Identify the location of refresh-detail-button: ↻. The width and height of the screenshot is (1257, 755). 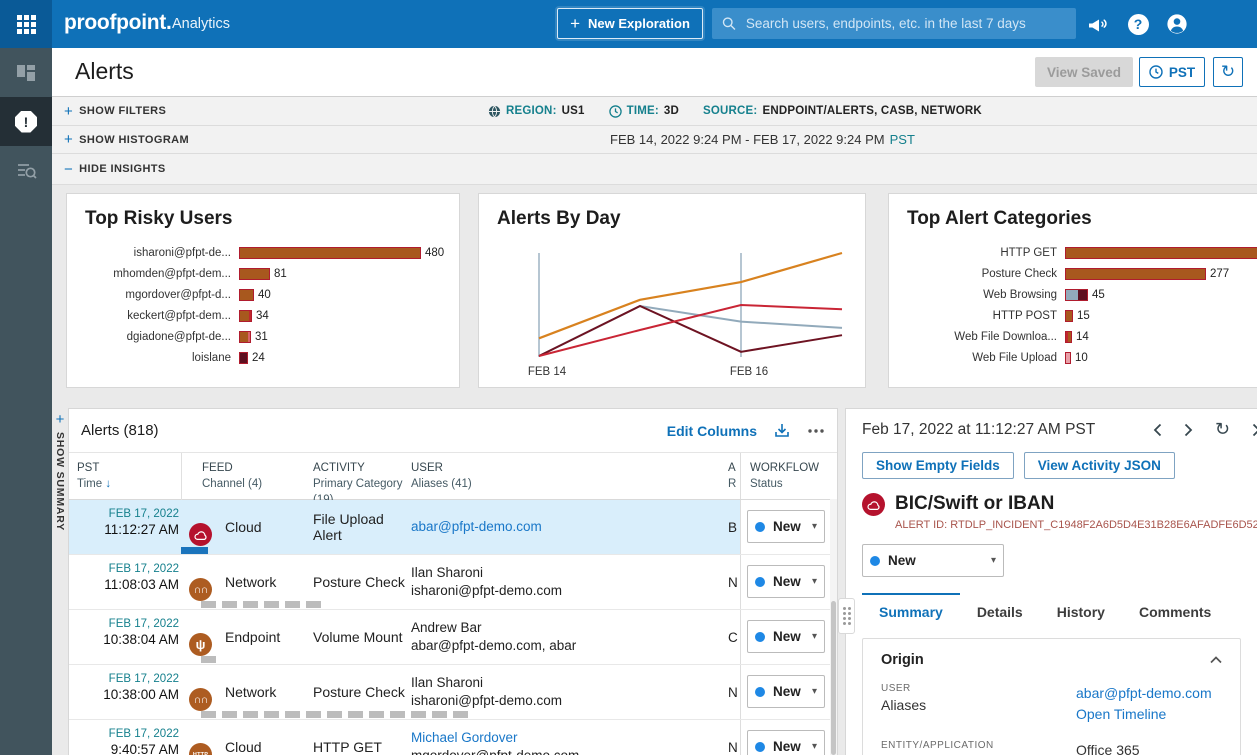
(1222, 429).